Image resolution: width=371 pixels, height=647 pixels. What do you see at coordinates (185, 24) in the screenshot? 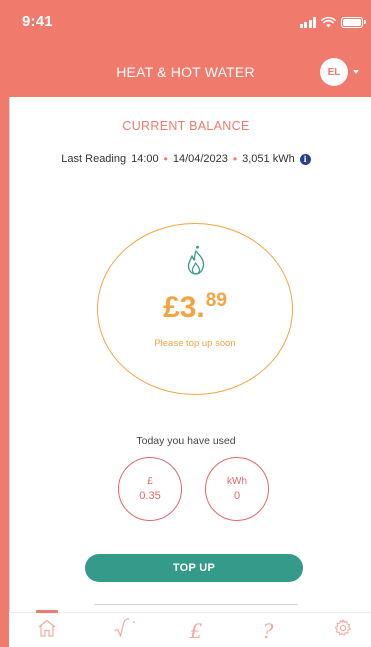
I see `status-bar: 9:41` at bounding box center [185, 24].